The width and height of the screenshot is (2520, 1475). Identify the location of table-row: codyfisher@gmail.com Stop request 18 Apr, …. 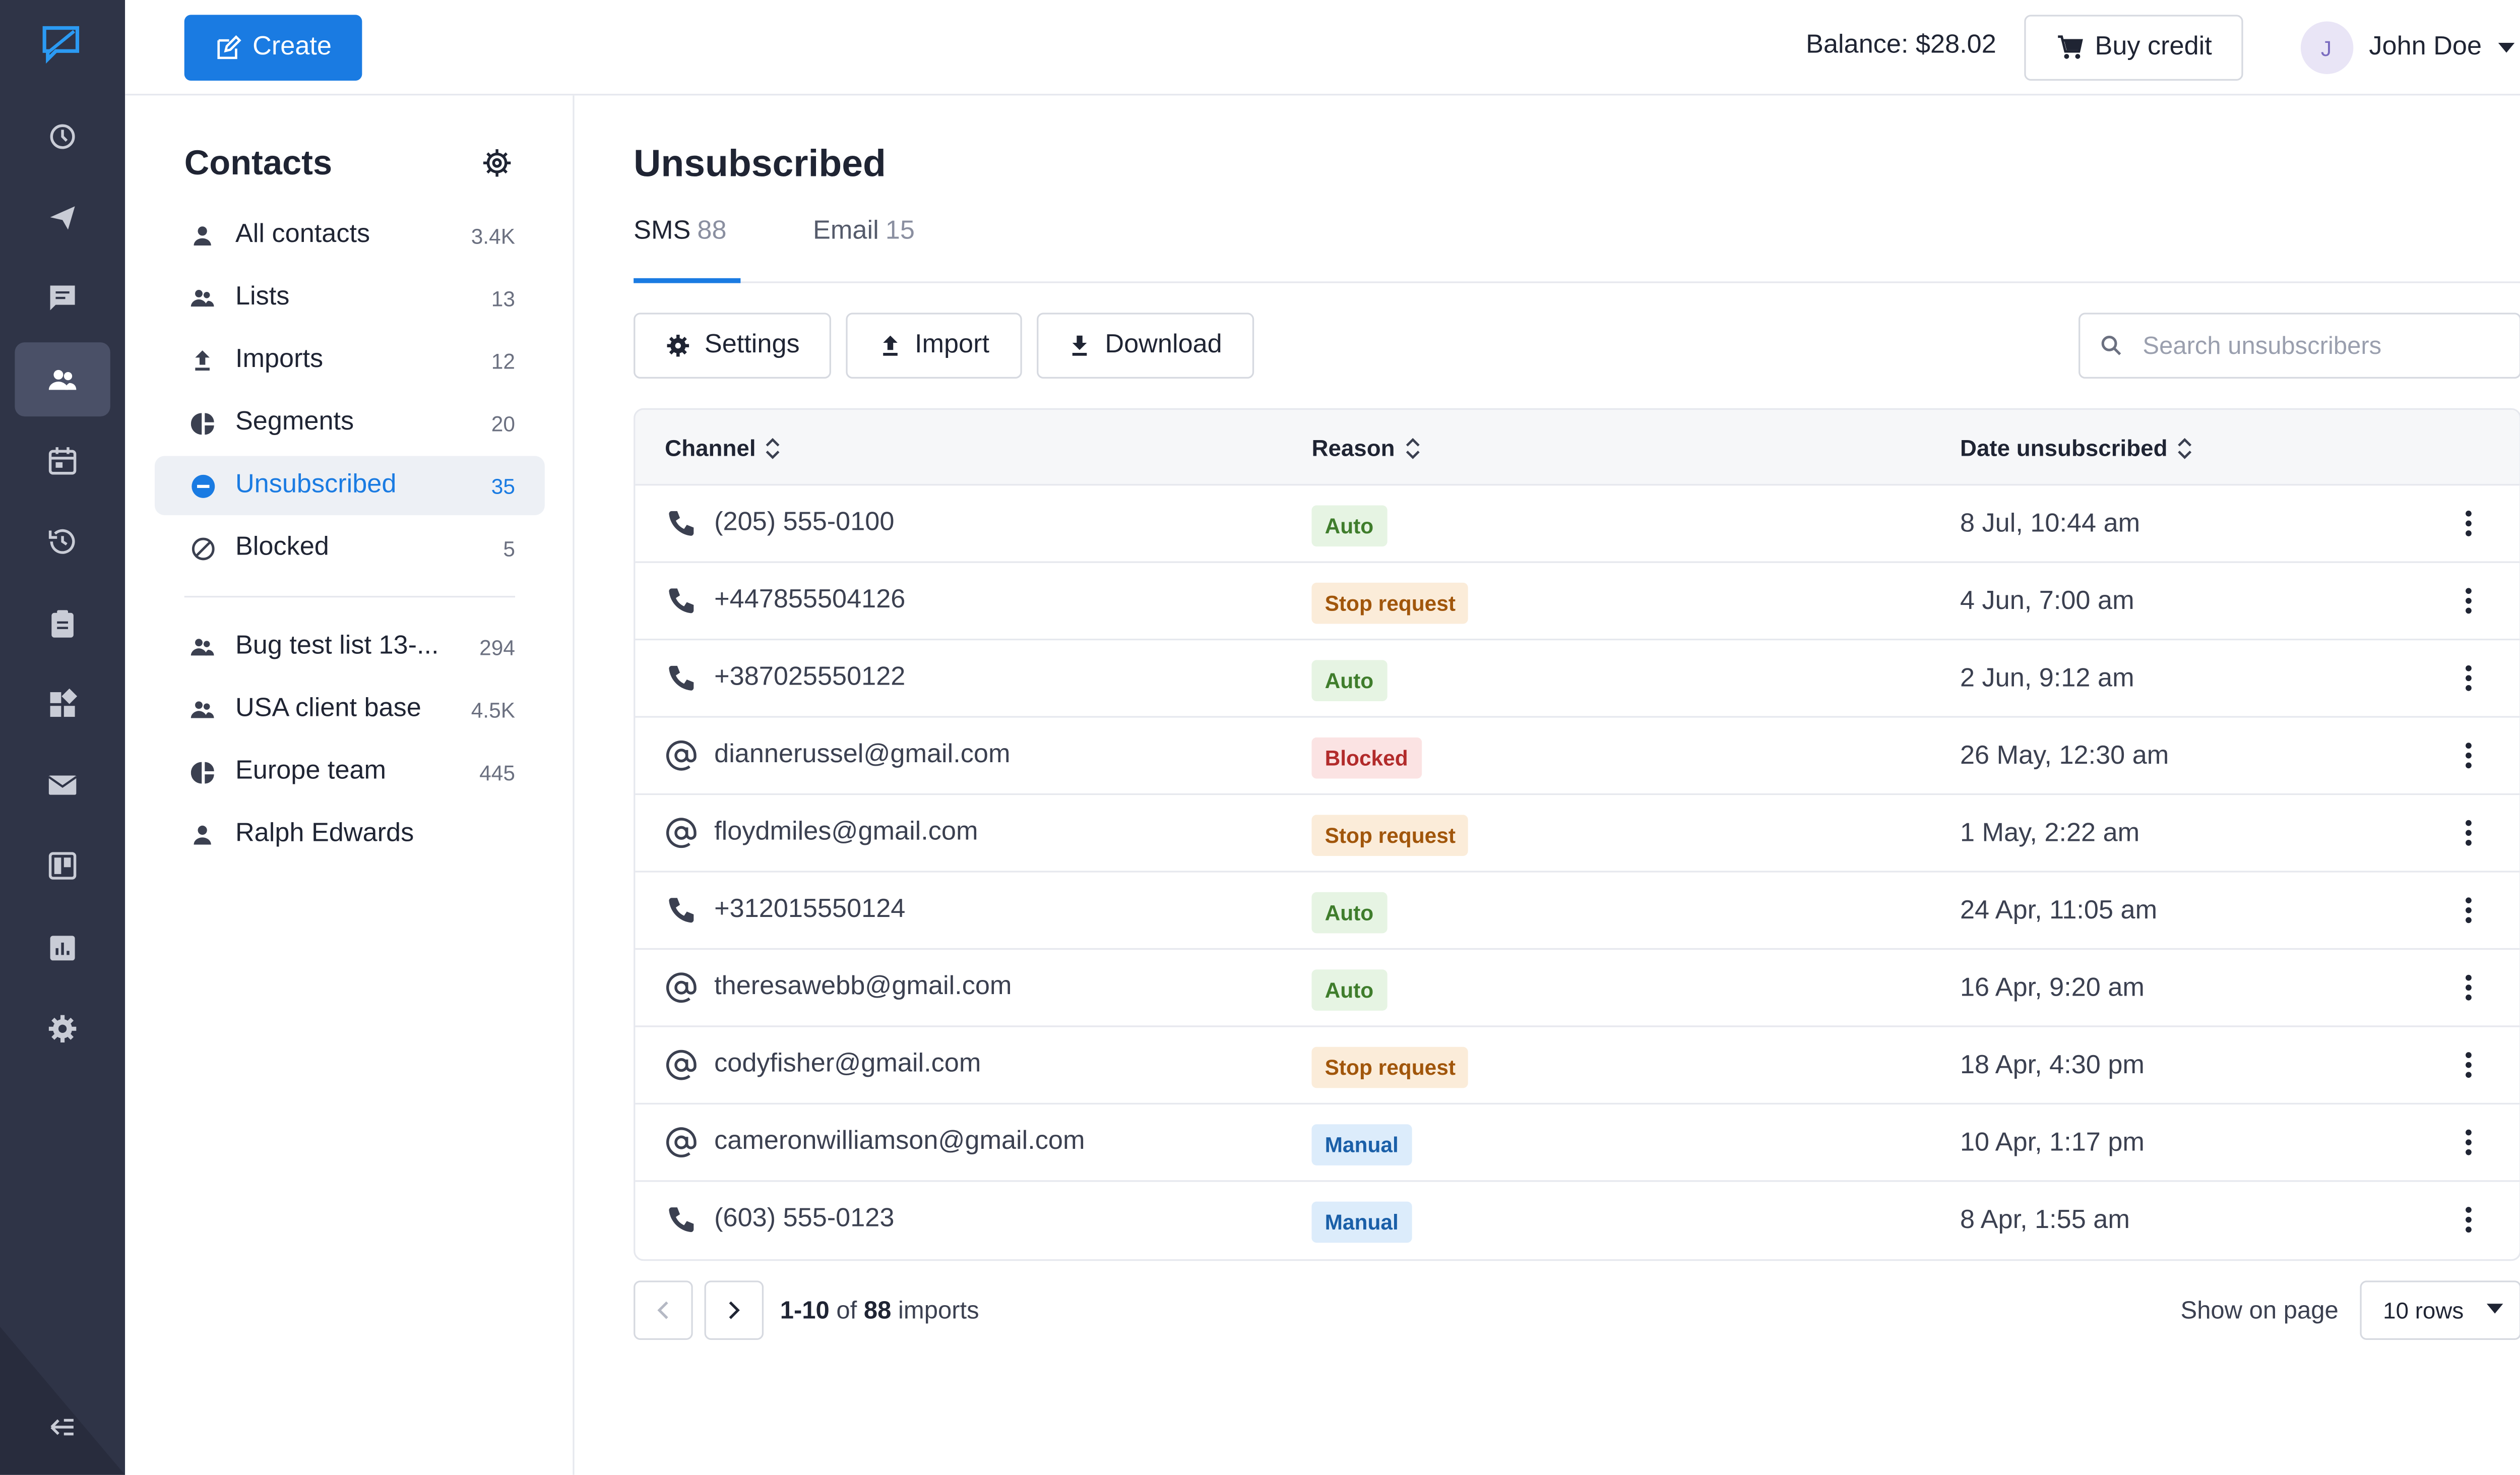
(1577, 1066).